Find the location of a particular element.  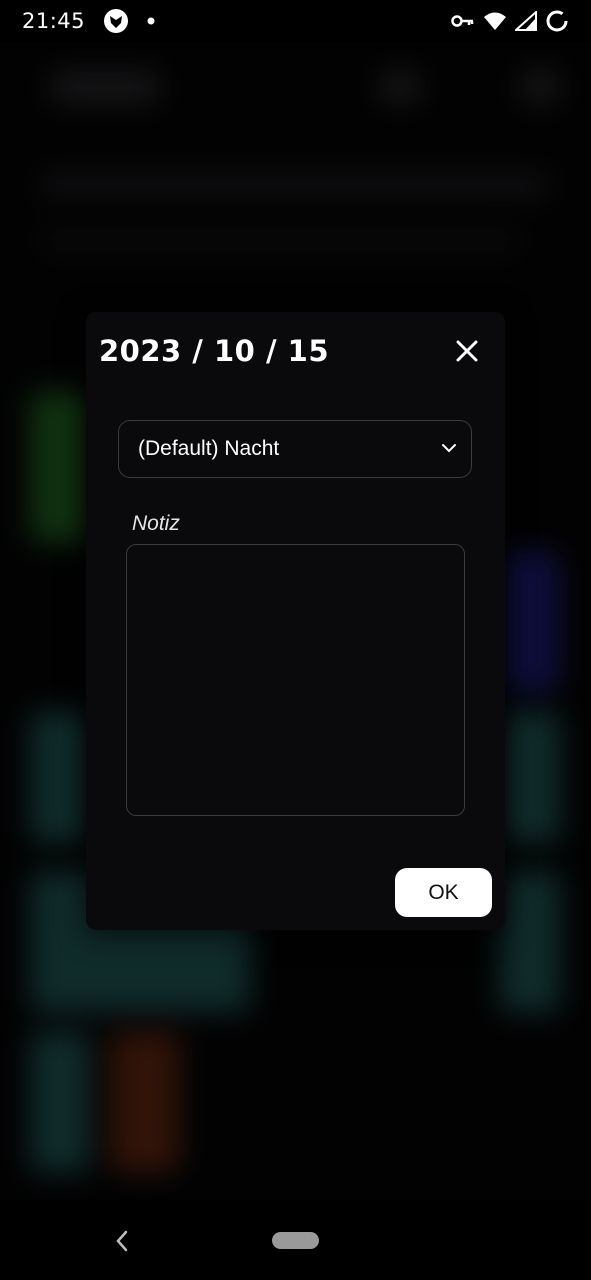

close-button is located at coordinates (467, 351).